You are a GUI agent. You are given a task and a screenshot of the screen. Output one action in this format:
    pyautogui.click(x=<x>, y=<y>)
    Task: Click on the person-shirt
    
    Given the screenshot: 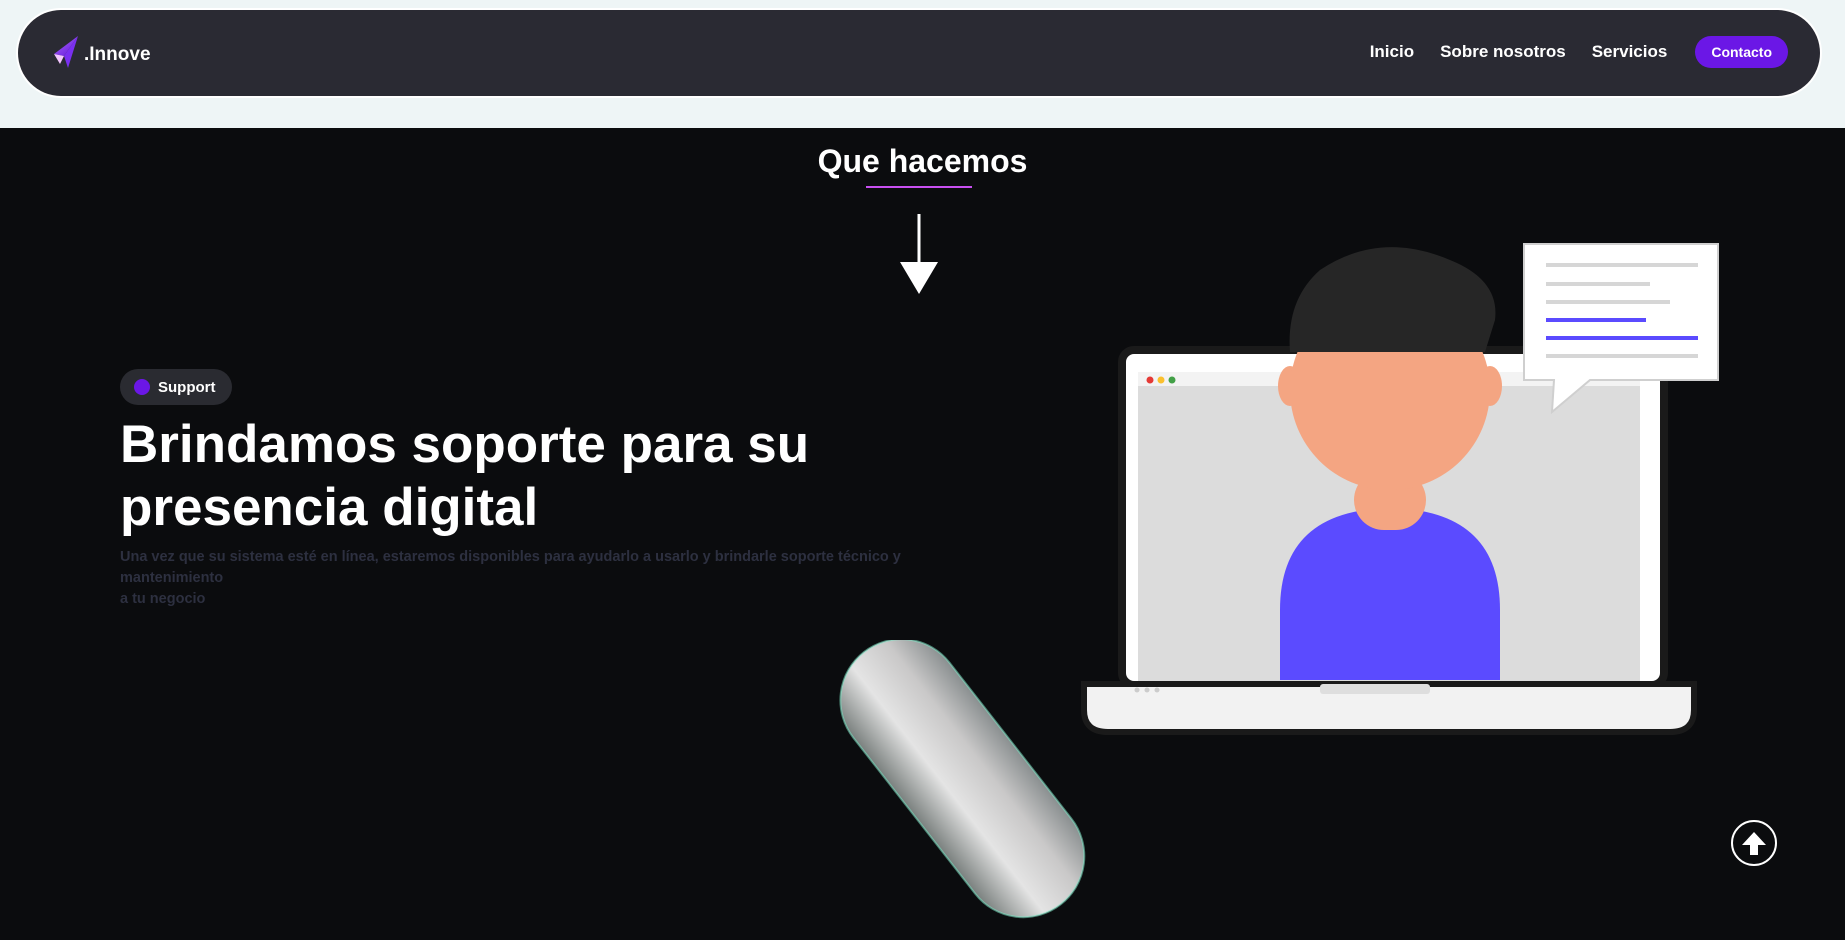 What is the action you would take?
    pyautogui.click(x=1390, y=594)
    